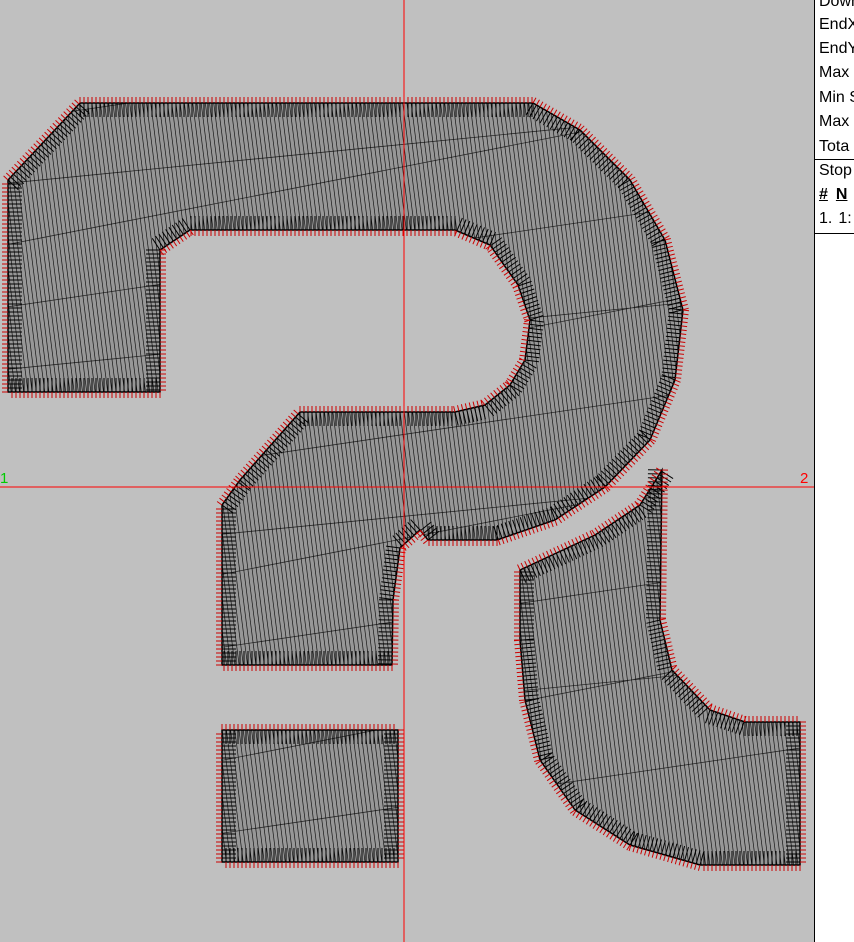 The height and width of the screenshot is (942, 854). What do you see at coordinates (804, 478) in the screenshot?
I see `marker-label-2: 2` at bounding box center [804, 478].